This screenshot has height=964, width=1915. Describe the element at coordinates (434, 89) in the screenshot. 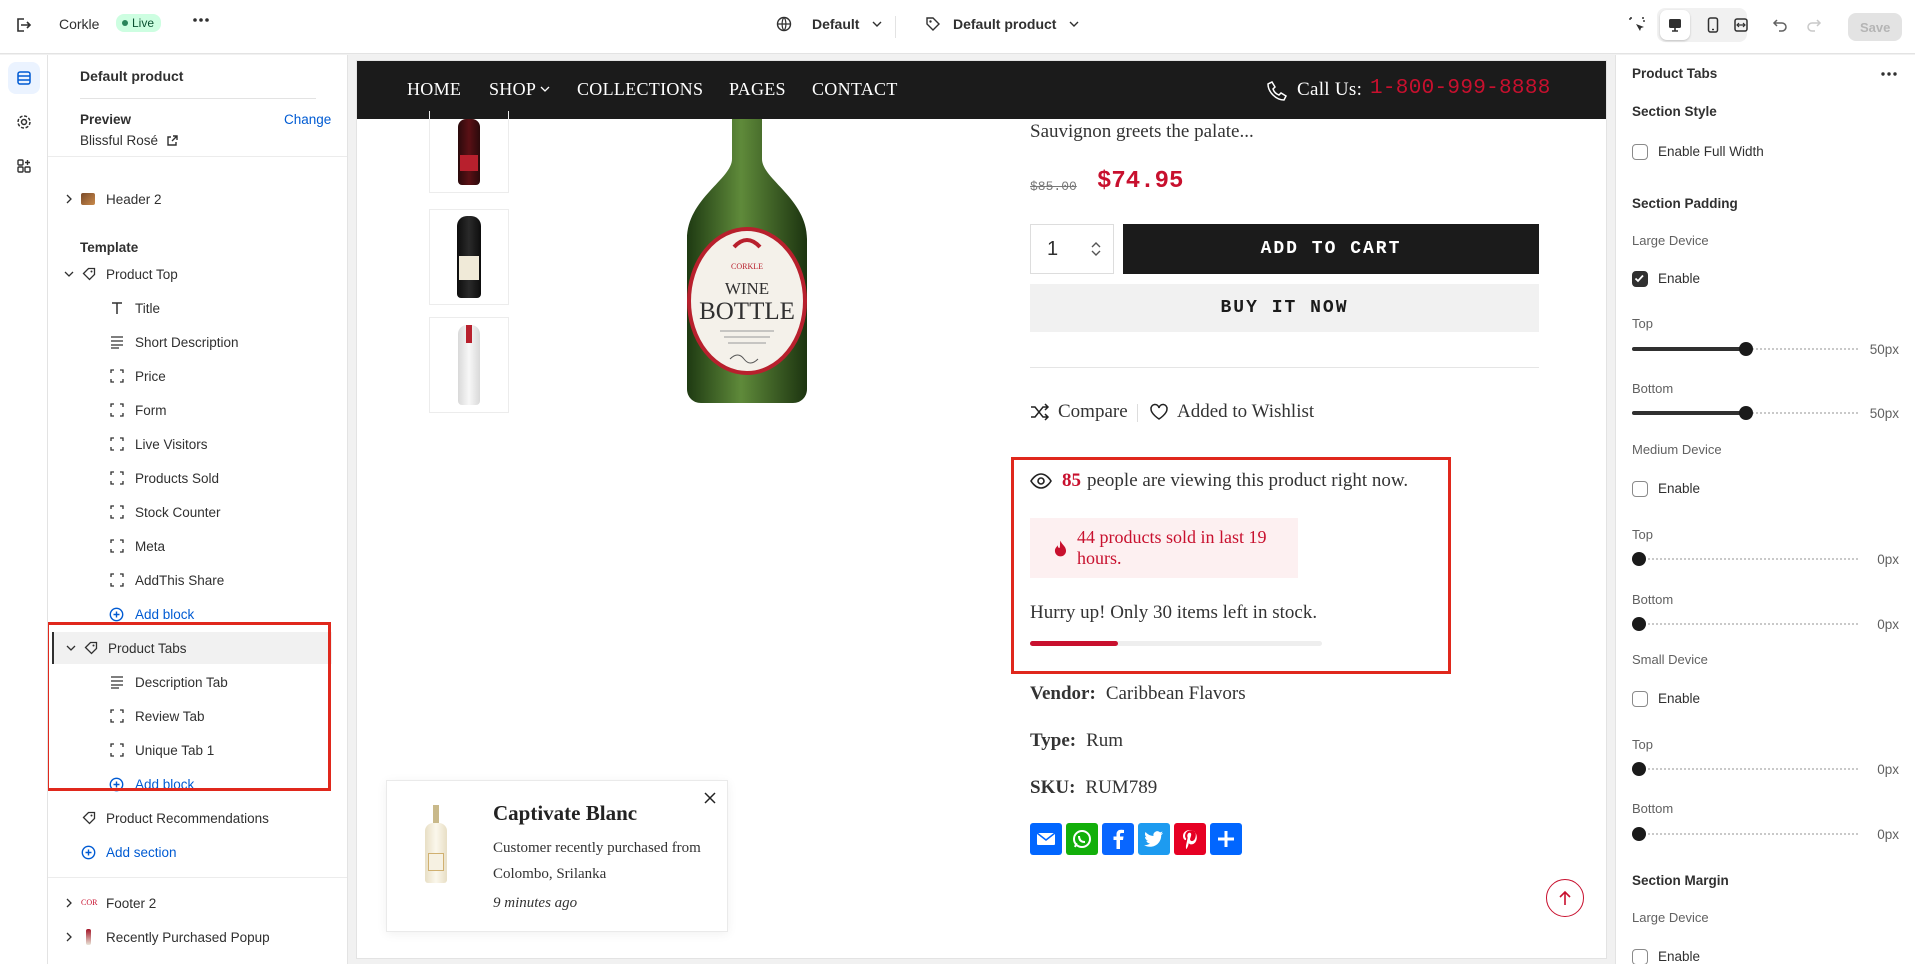

I see `nav-home: HOME` at that location.